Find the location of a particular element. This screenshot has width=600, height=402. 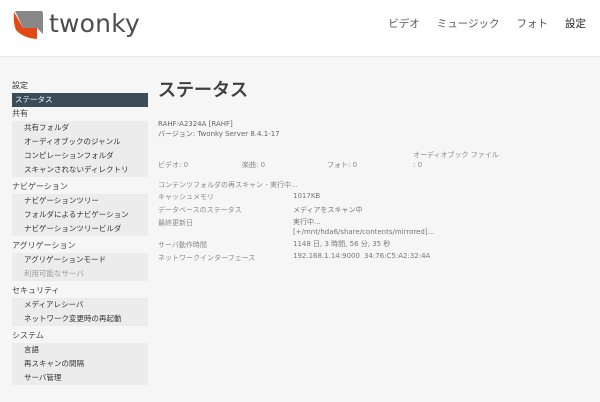

nav-photo: フォト is located at coordinates (533, 23).